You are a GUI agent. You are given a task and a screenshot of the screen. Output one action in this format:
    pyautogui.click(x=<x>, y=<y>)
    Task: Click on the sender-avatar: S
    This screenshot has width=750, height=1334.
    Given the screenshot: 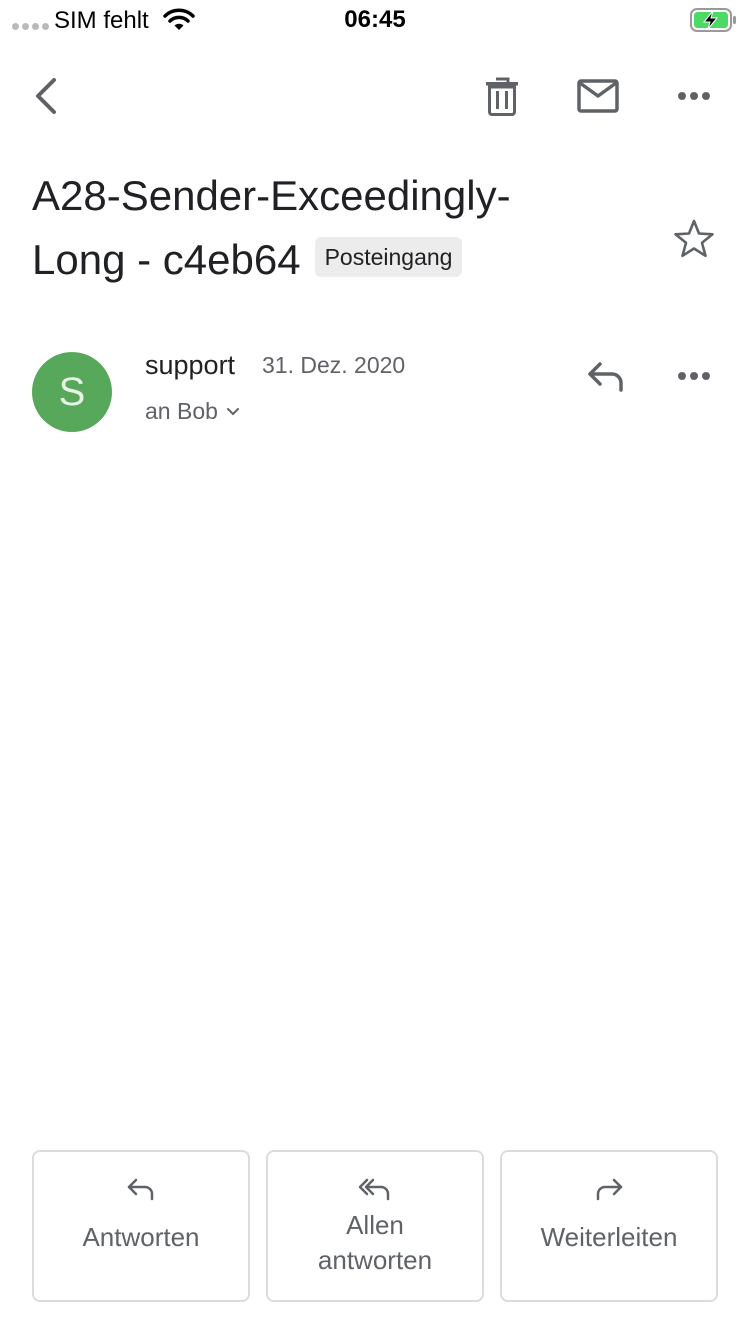 What is the action you would take?
    pyautogui.click(x=72, y=392)
    